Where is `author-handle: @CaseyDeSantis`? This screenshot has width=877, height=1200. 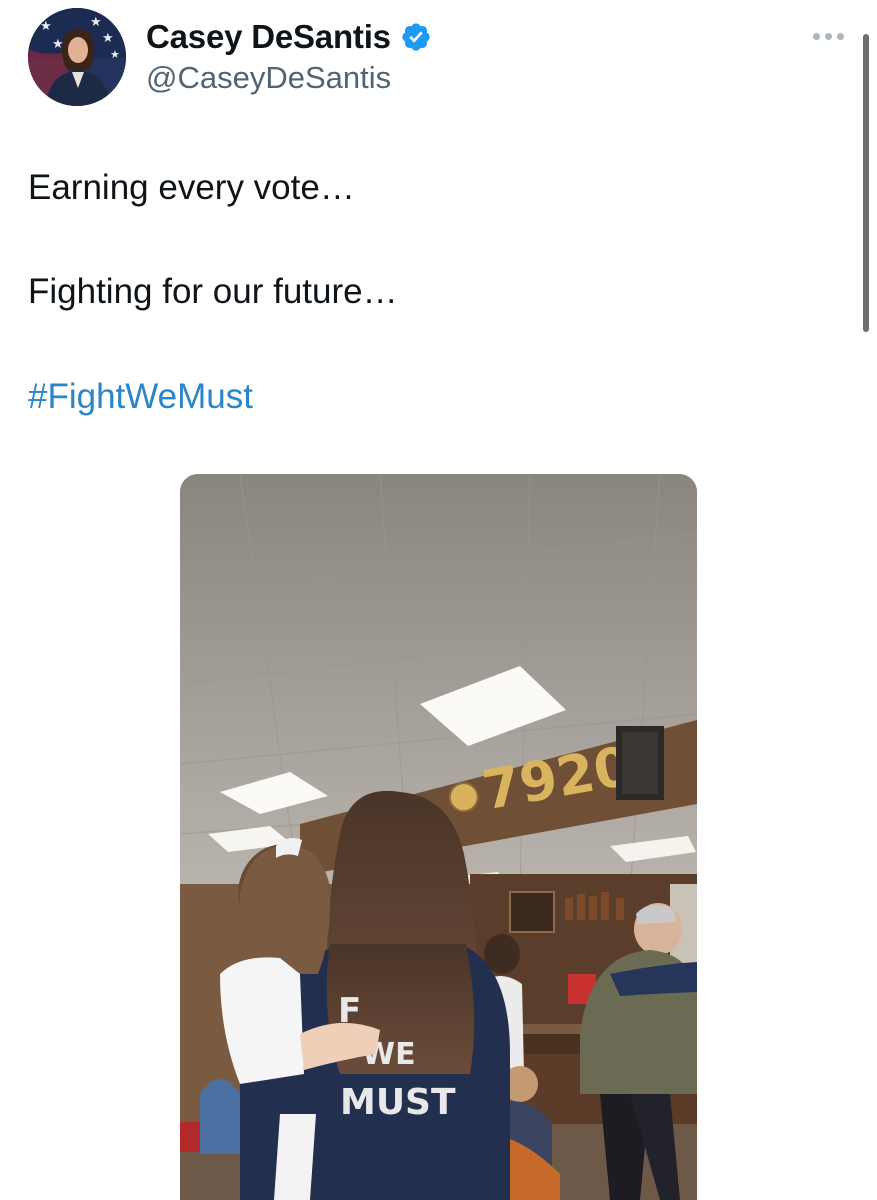 author-handle: @CaseyDeSantis is located at coordinates (268, 78).